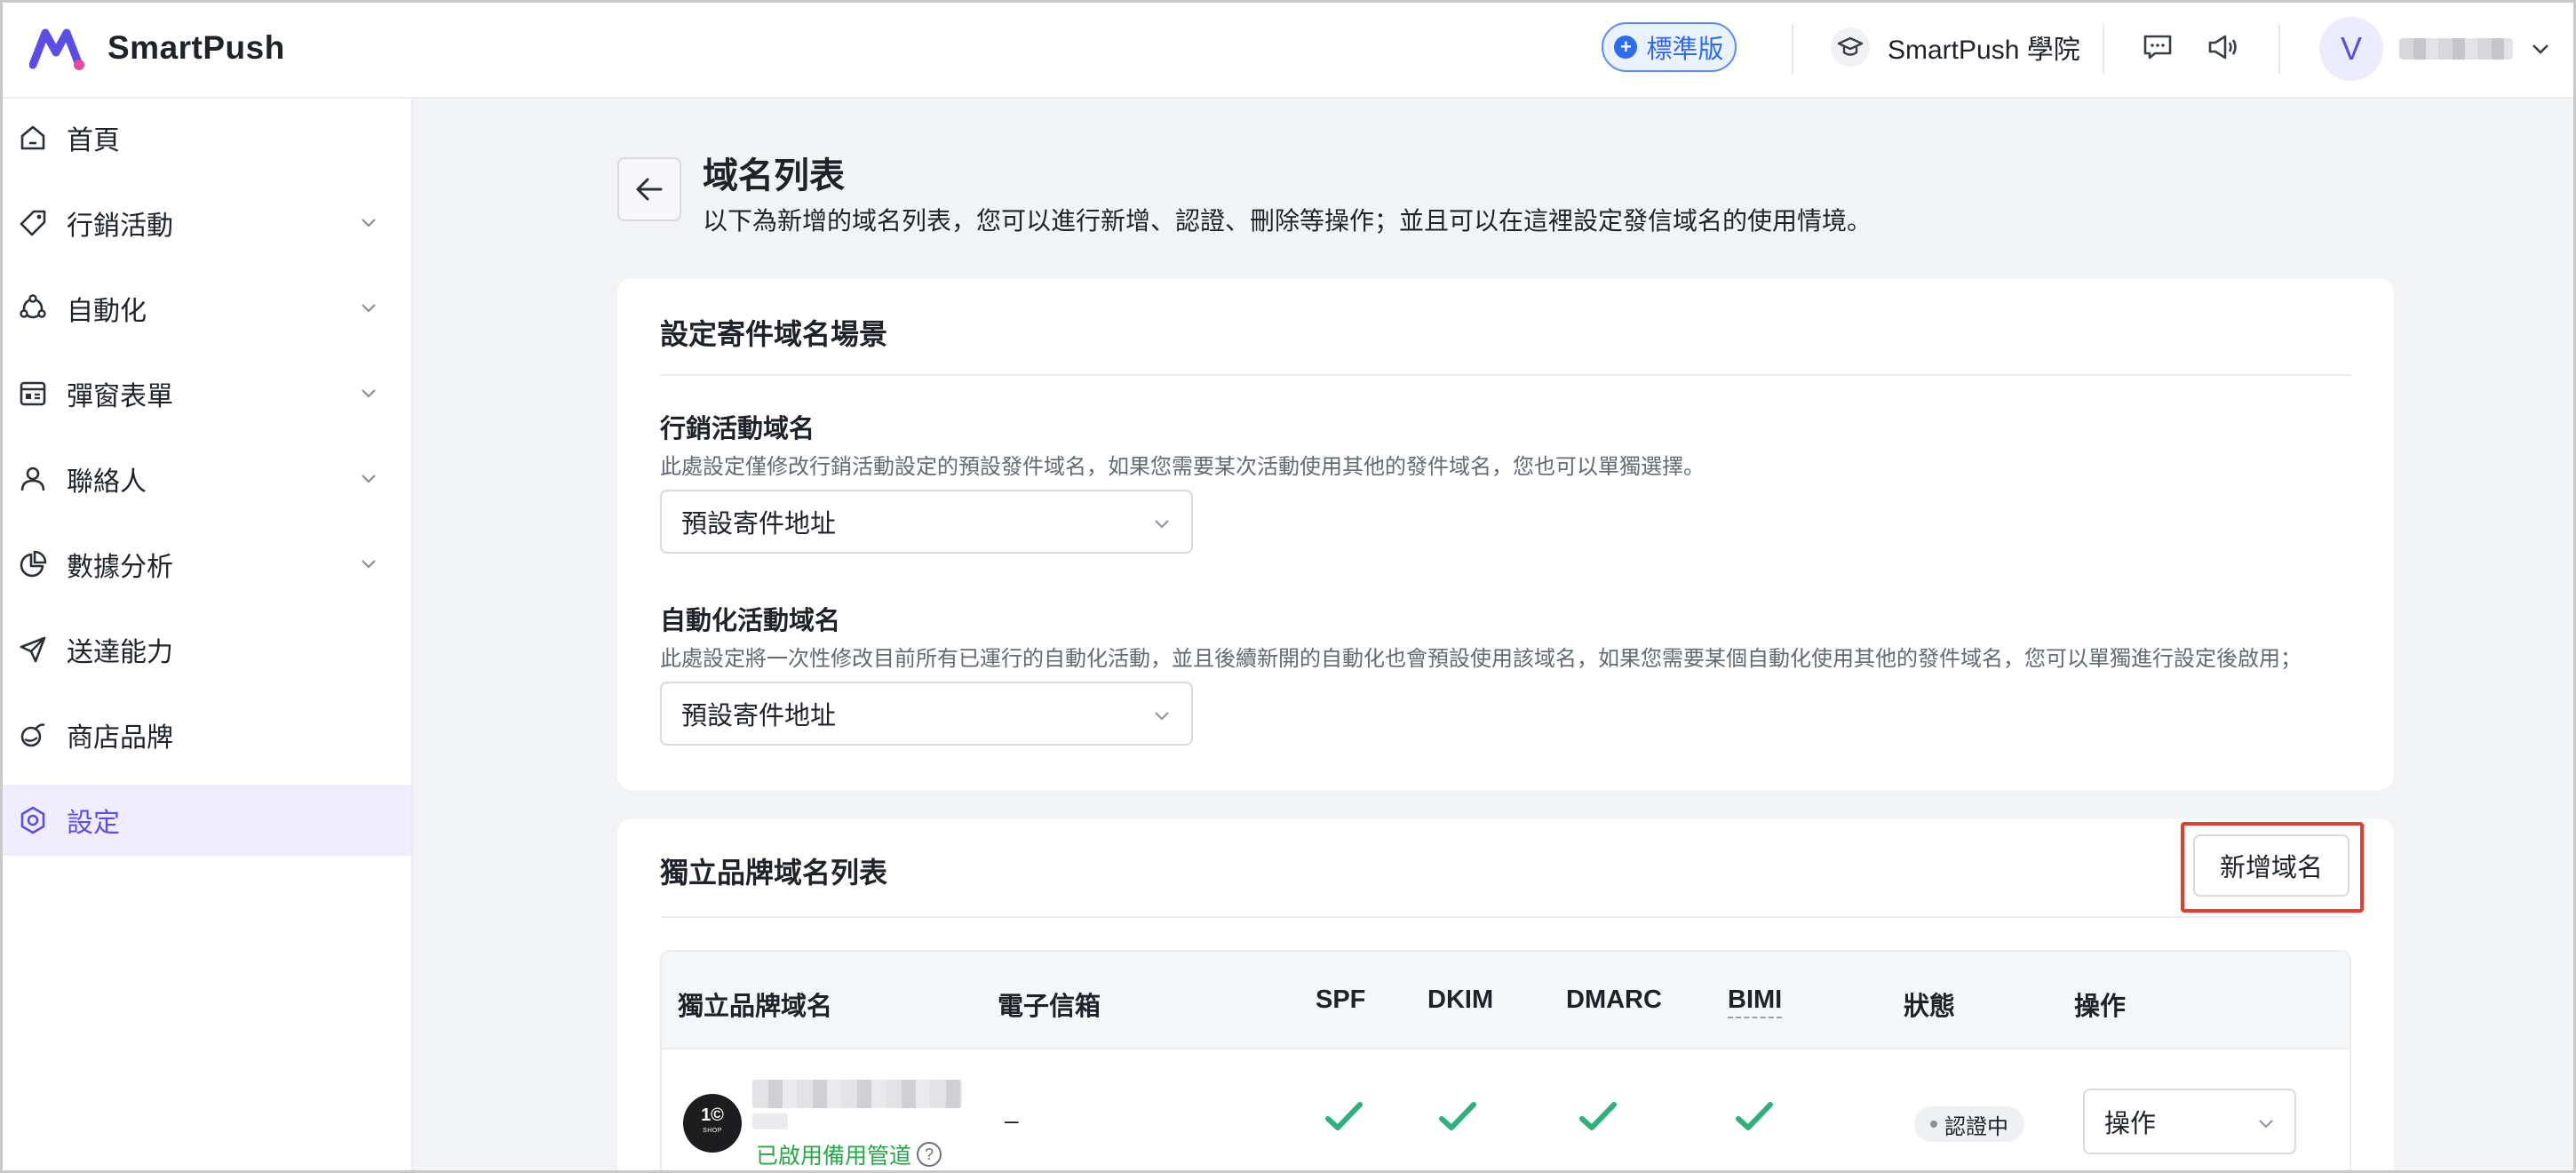 Image resolution: width=2576 pixels, height=1173 pixels. I want to click on automation-domain-select: 預設寄件地址, so click(926, 714).